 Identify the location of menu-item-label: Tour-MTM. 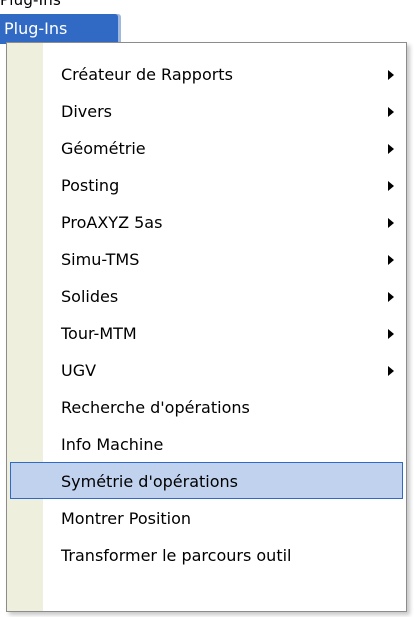
(99, 333).